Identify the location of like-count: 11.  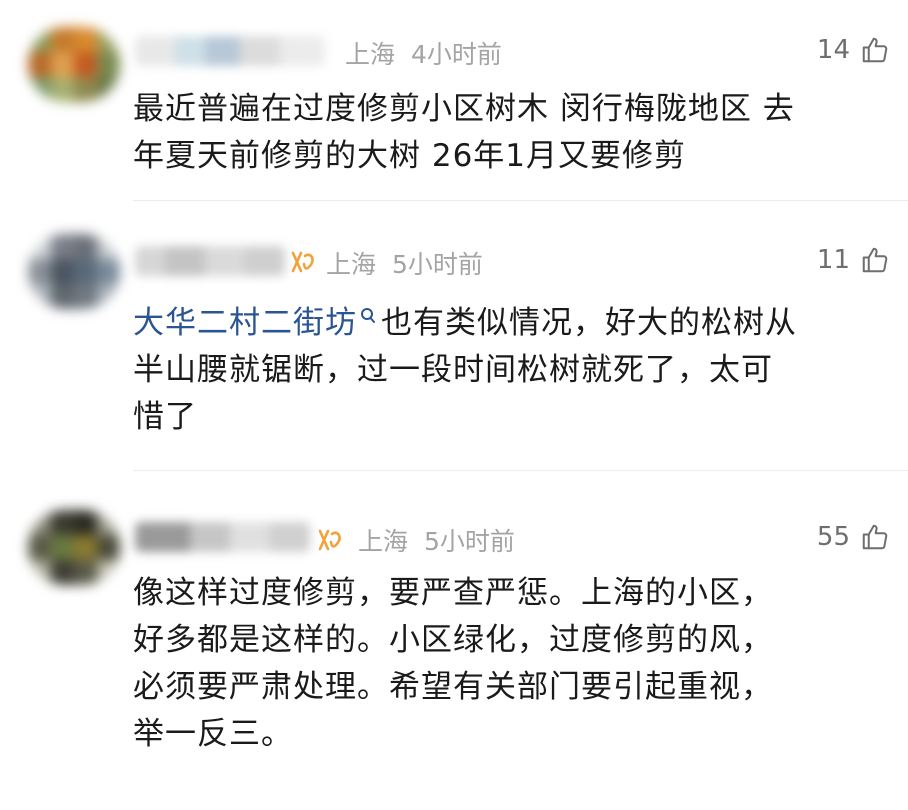
(833, 260).